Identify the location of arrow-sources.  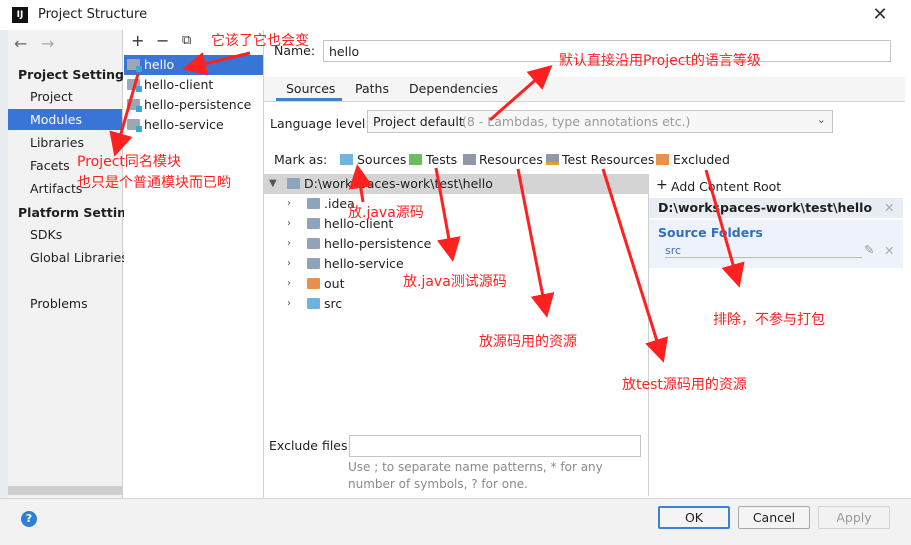
(360, 183).